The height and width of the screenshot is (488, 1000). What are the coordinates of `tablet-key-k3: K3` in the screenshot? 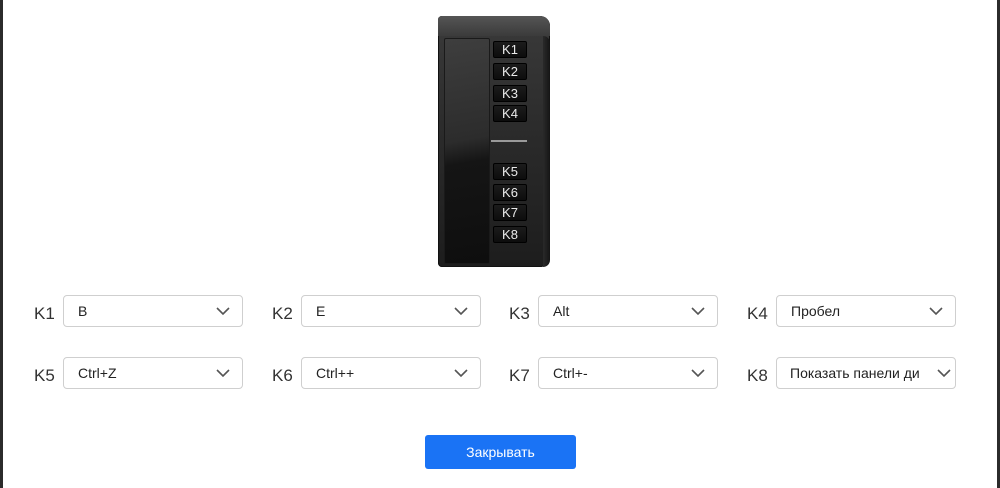 It's located at (510, 93).